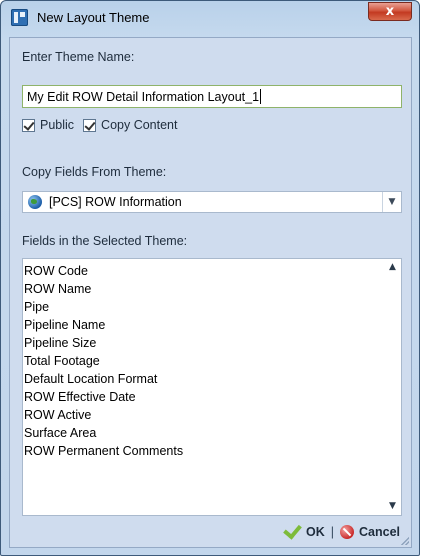 The image size is (422, 558). I want to click on theme-name-value: My Edit ROW Detail Information Layout_1, so click(143, 97).